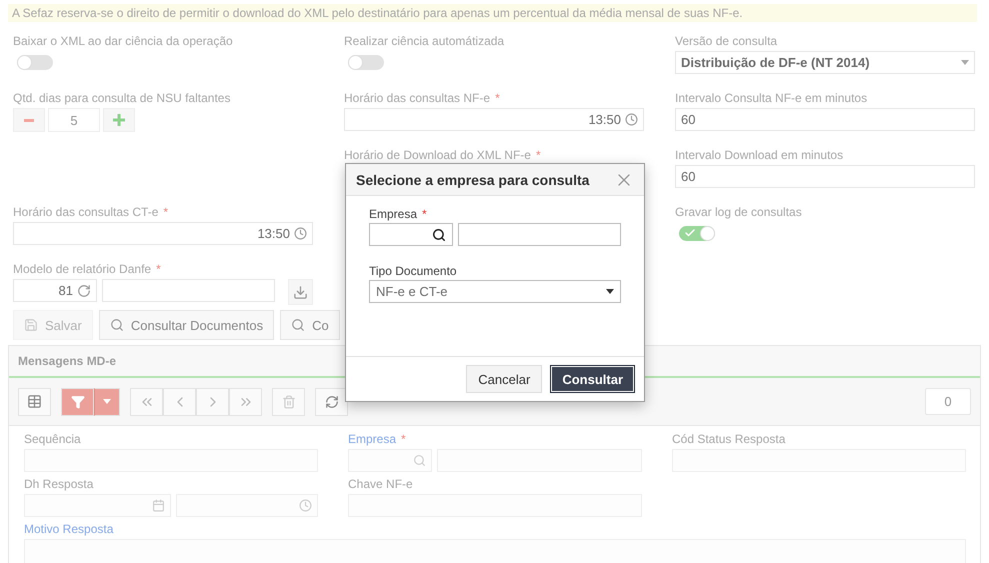  I want to click on save-icon, so click(31, 325).